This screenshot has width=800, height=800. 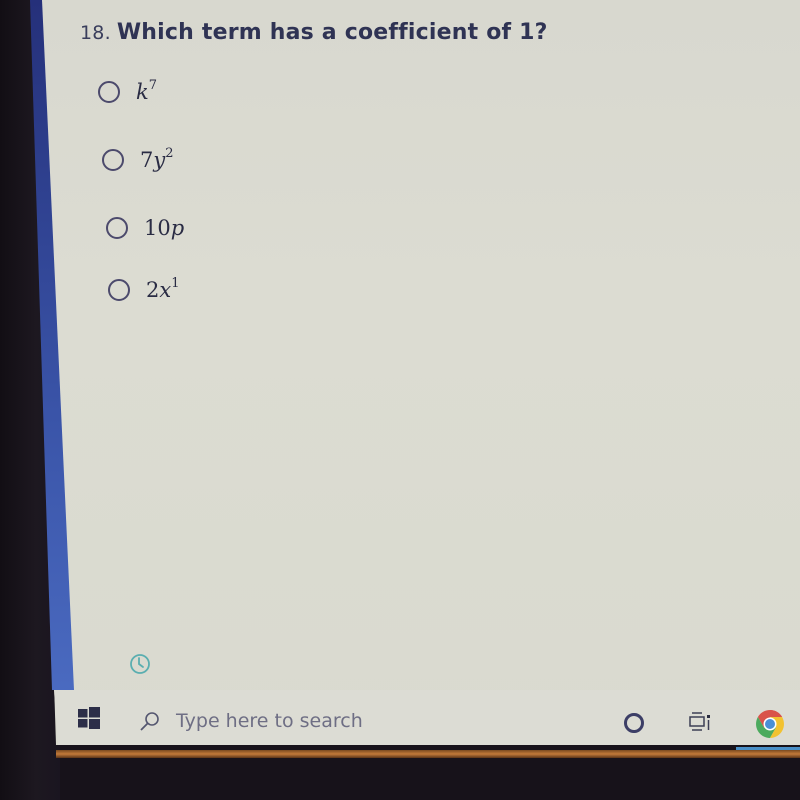 I want to click on chrome-icon, so click(x=770, y=724).